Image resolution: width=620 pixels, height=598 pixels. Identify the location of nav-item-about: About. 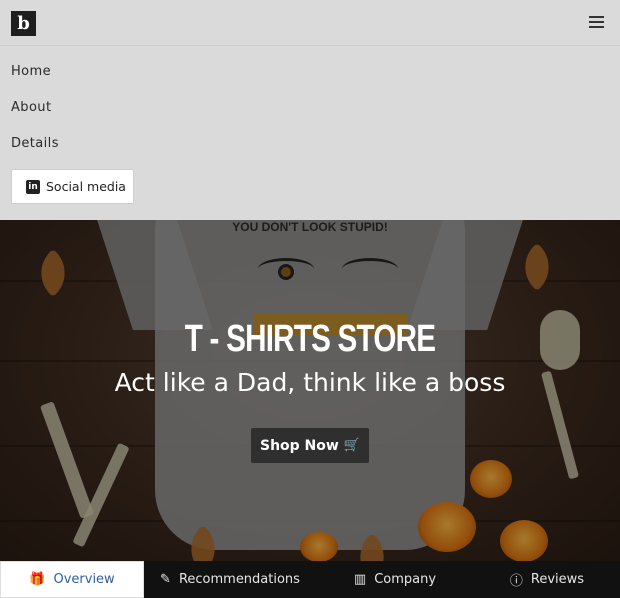
(35, 112).